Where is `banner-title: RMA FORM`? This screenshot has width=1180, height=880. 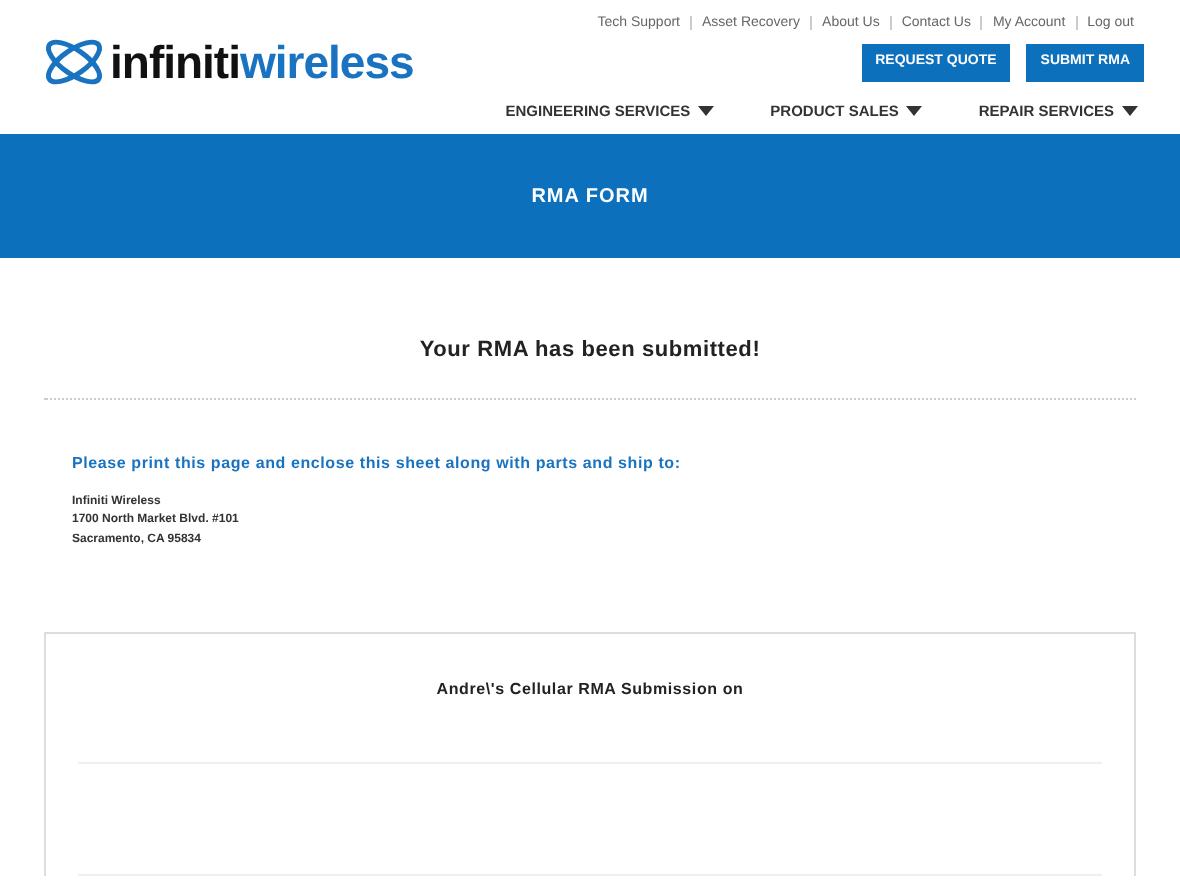 banner-title: RMA FORM is located at coordinates (590, 197).